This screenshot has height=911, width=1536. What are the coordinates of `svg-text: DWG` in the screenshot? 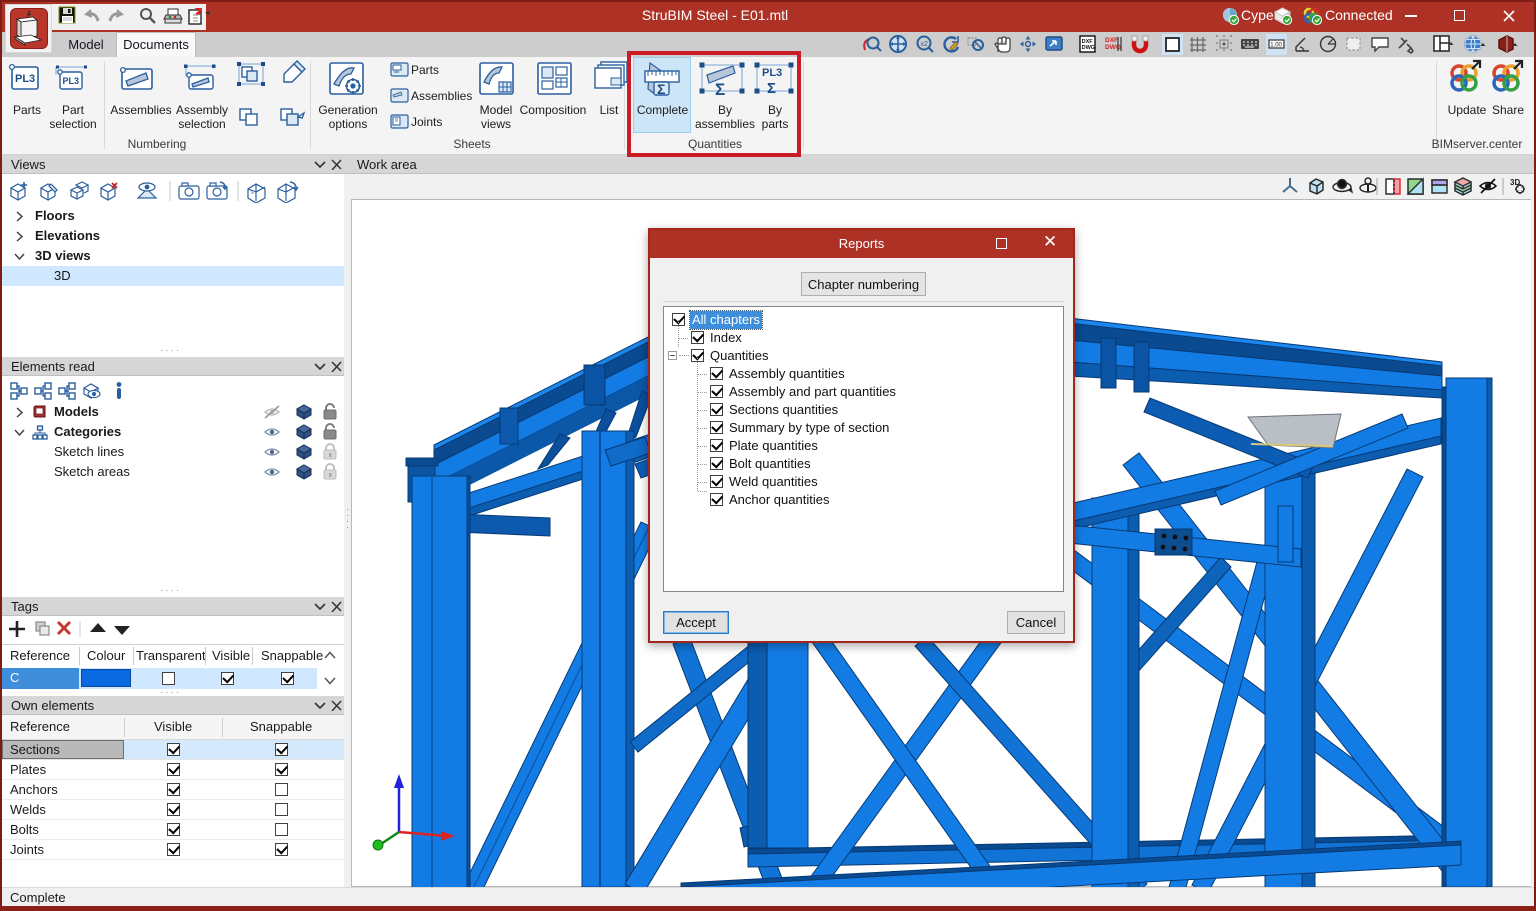 It's located at (1088, 48).